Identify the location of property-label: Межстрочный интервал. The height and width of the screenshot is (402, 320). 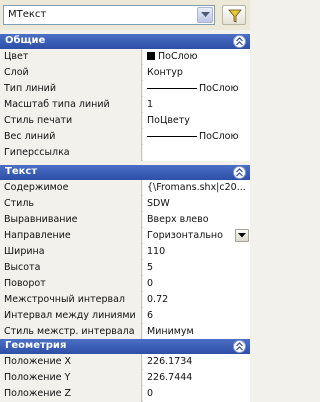
(71, 300).